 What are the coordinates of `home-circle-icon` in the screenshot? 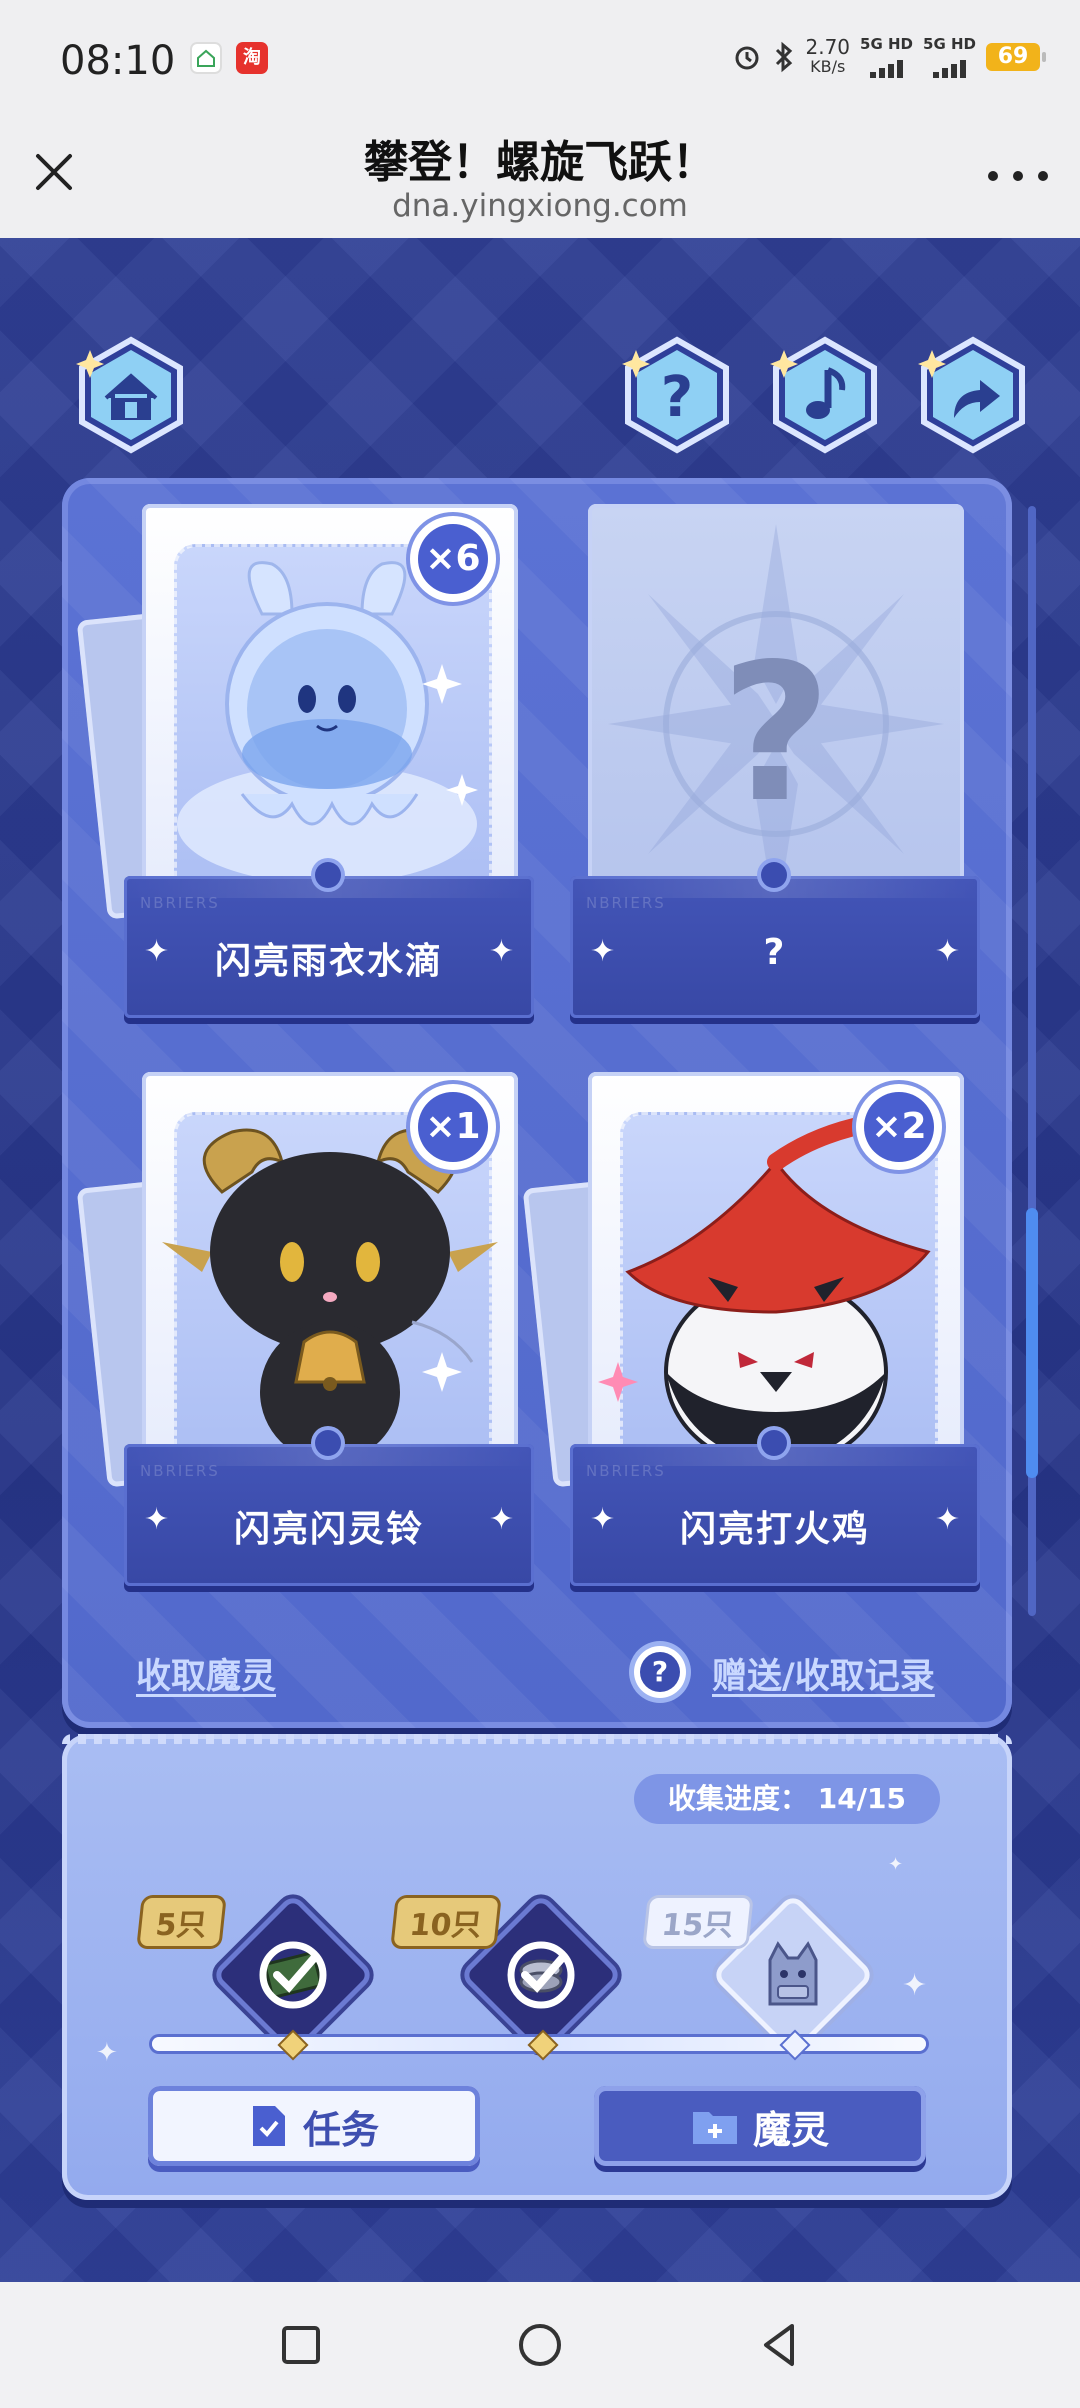 It's located at (540, 2345).